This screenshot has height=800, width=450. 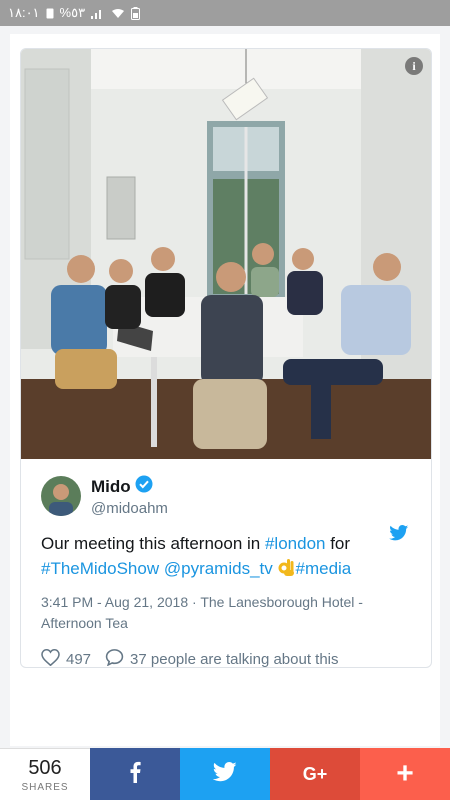 I want to click on google-plus-label: G+, so click(x=315, y=773).